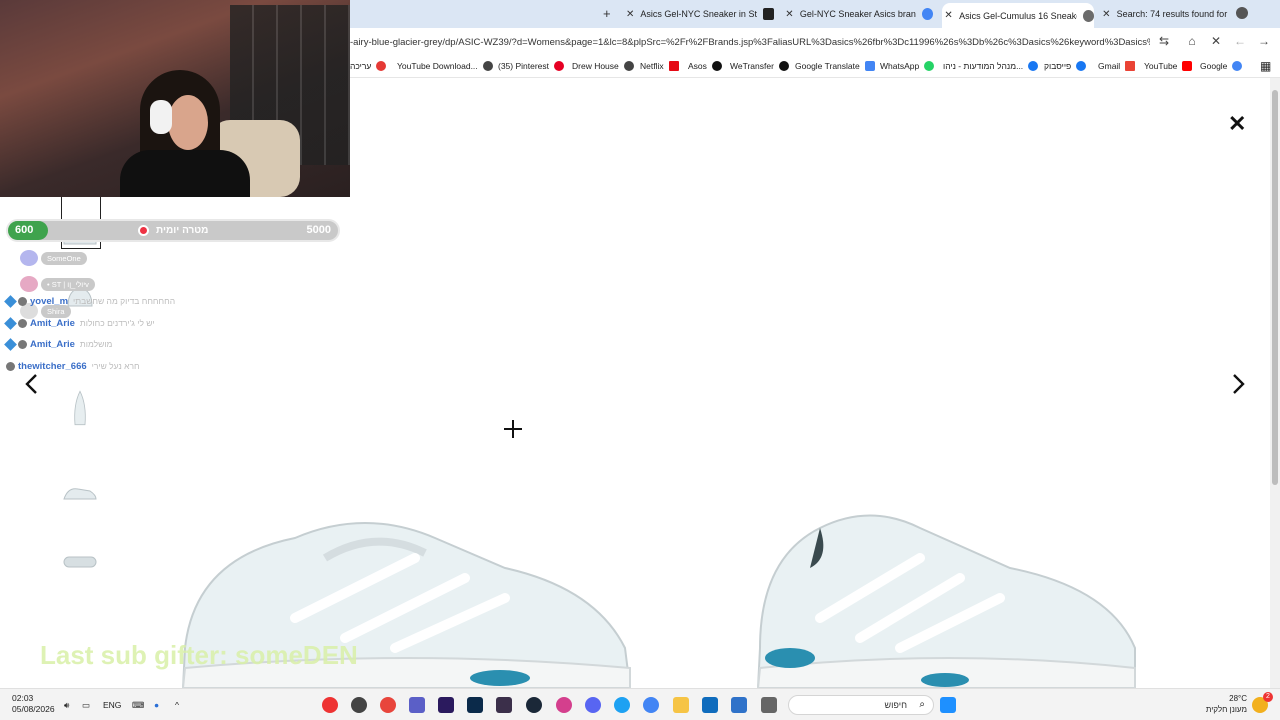 Image resolution: width=1280 pixels, height=720 pixels. What do you see at coordinates (80, 493) in the screenshot?
I see `thumbnail-pair-view` at bounding box center [80, 493].